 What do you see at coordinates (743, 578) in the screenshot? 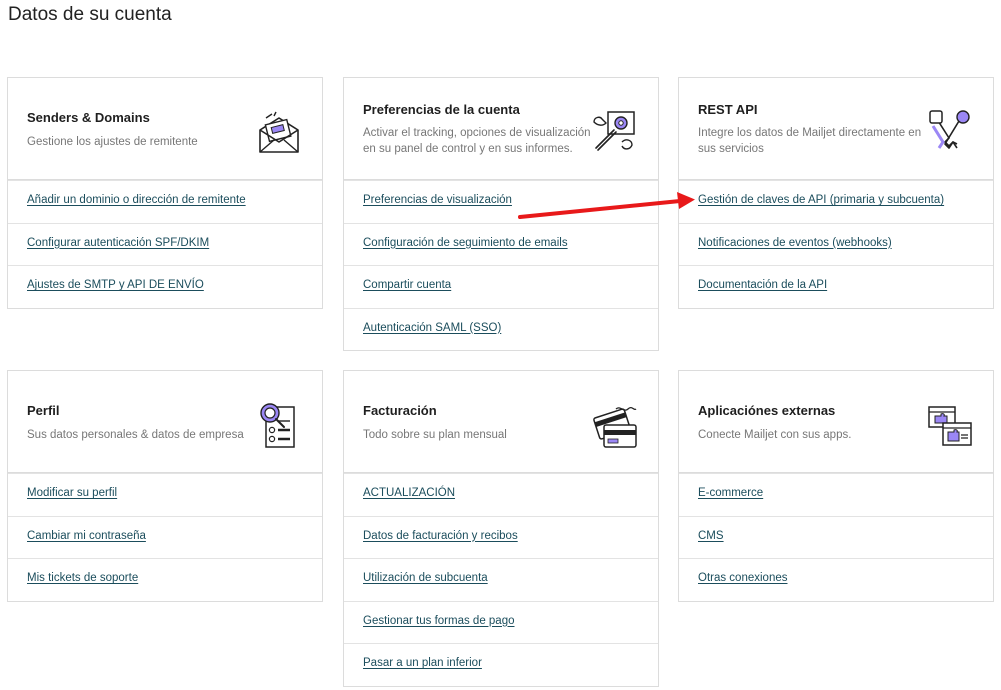
I see `other-connections-link: Otras conexiones` at bounding box center [743, 578].